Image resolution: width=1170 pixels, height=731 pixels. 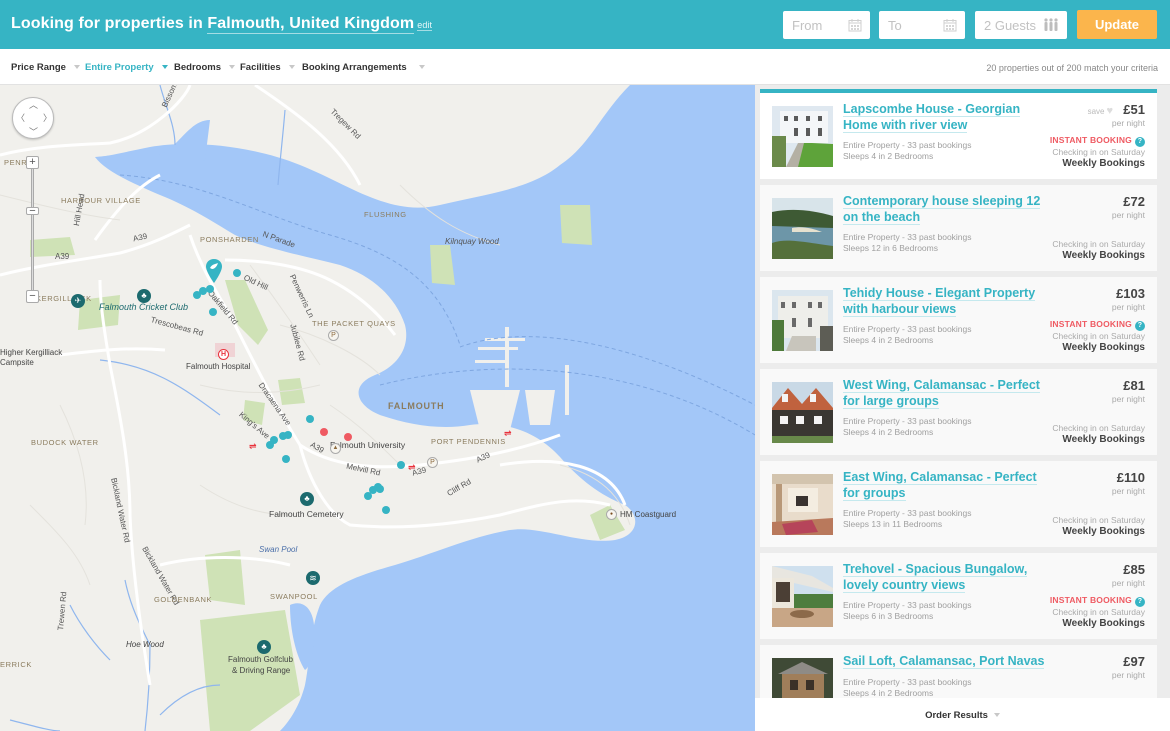 I want to click on map-label-packet-quays: THE PACKET QUAYS, so click(x=354, y=323).